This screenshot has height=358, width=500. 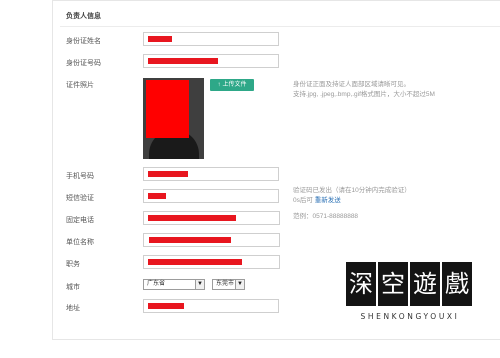 I want to click on position-label: 职务, so click(x=73, y=264).